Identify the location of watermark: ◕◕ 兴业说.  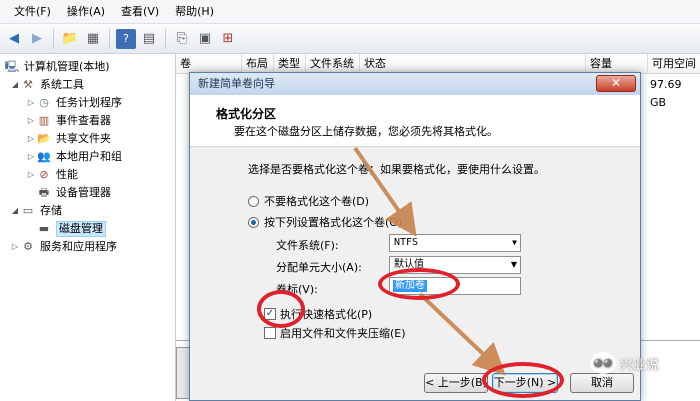
(624, 363).